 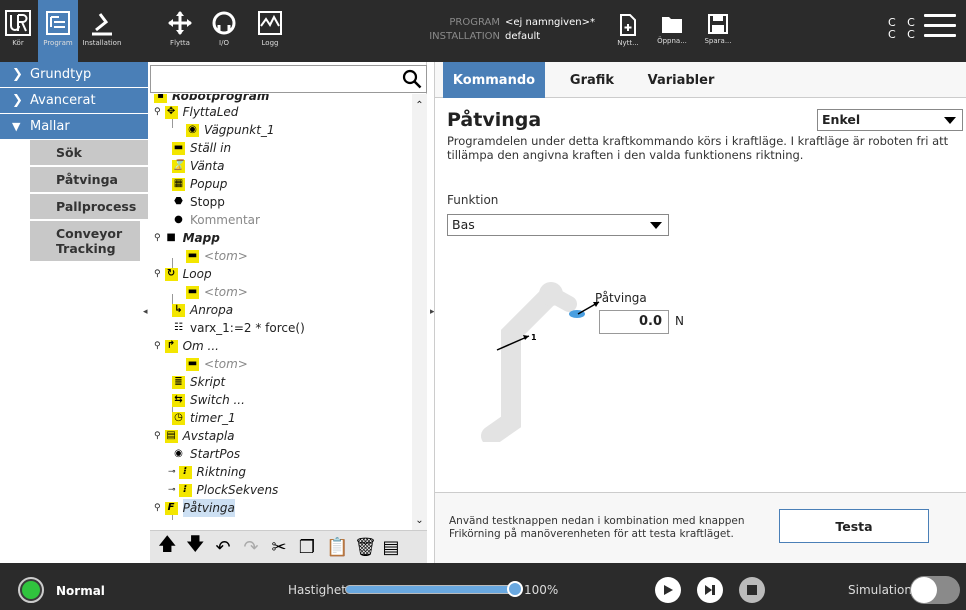 I want to click on tree-node-label: Skript, so click(x=208, y=382).